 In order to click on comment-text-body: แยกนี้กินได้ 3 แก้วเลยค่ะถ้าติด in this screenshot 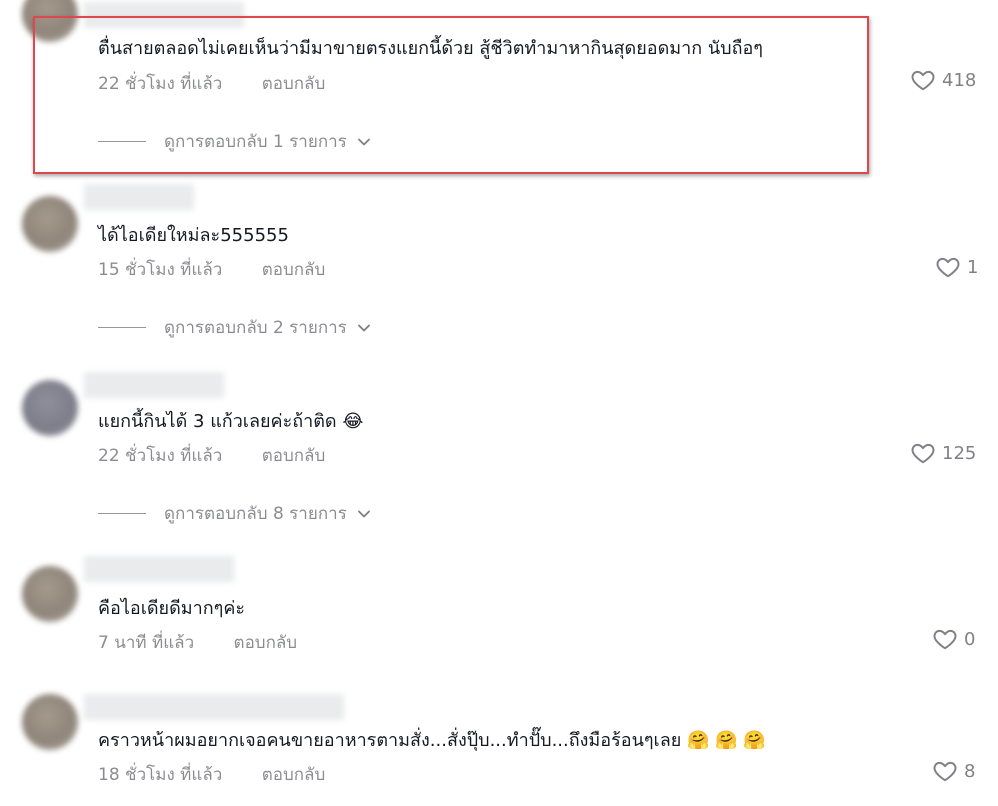, I will do `click(217, 421)`.